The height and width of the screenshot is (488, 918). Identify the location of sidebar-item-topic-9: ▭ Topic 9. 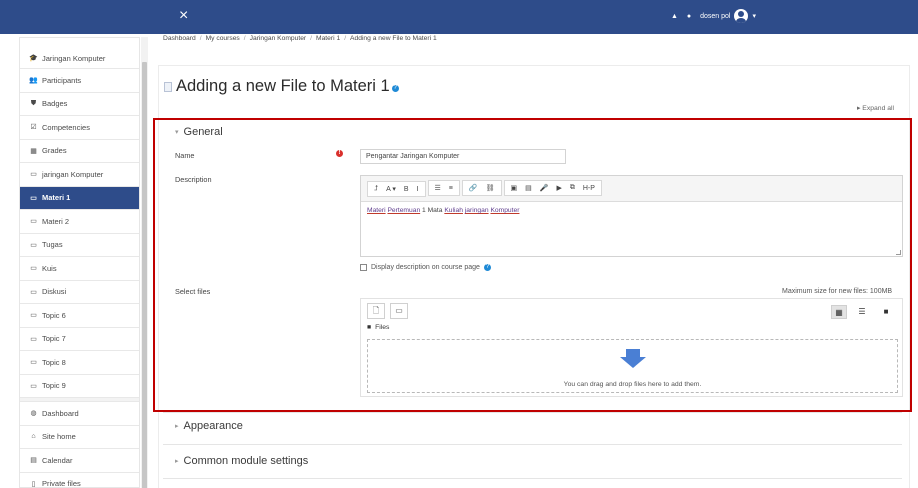
(79, 386).